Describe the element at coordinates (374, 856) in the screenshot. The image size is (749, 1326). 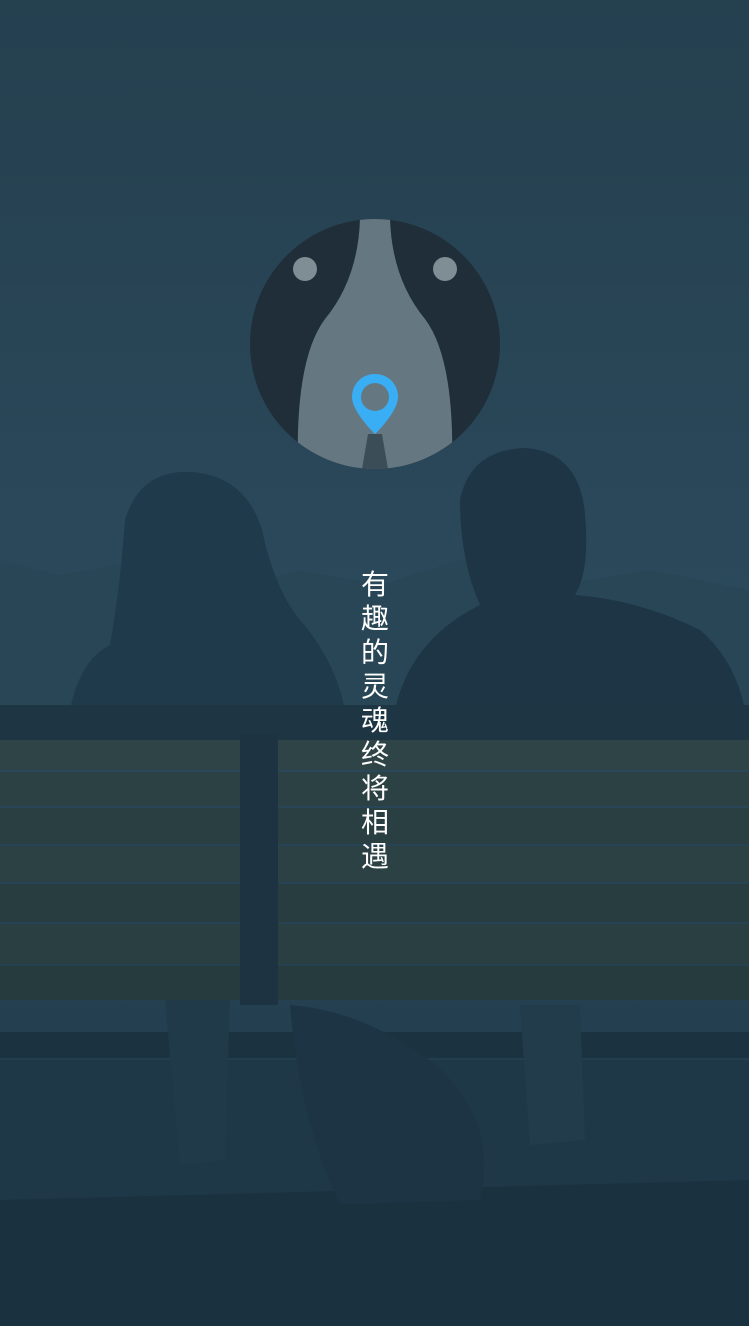
I see `slogan-char: 遇` at that location.